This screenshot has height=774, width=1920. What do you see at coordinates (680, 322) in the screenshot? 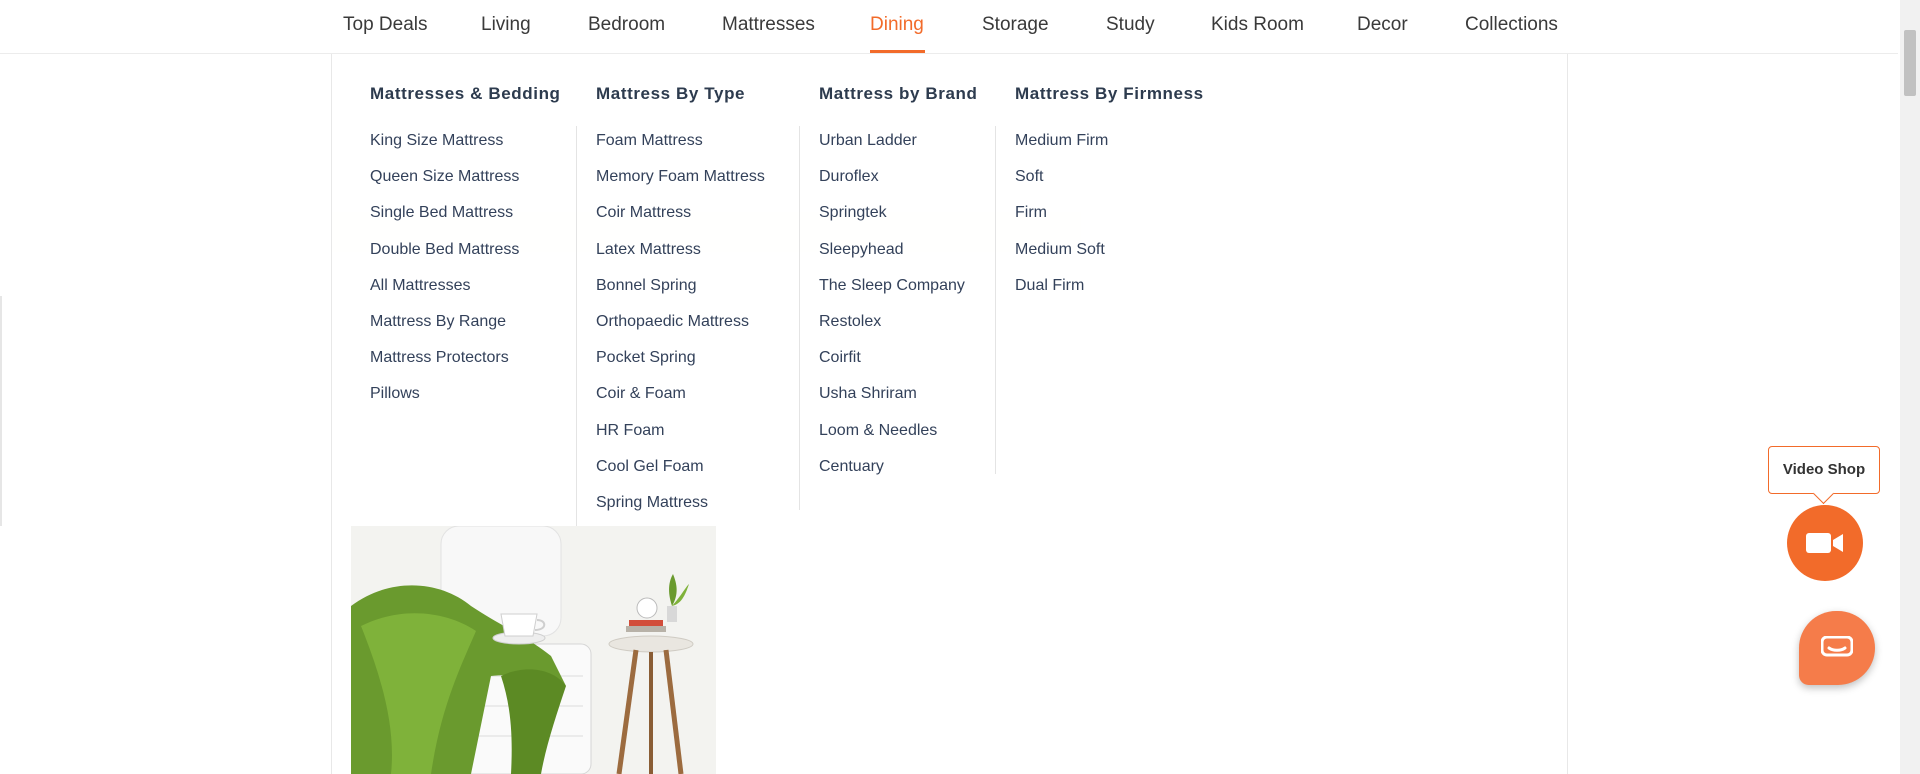
I see `menu-link: Orthopaedic Mattress` at bounding box center [680, 322].